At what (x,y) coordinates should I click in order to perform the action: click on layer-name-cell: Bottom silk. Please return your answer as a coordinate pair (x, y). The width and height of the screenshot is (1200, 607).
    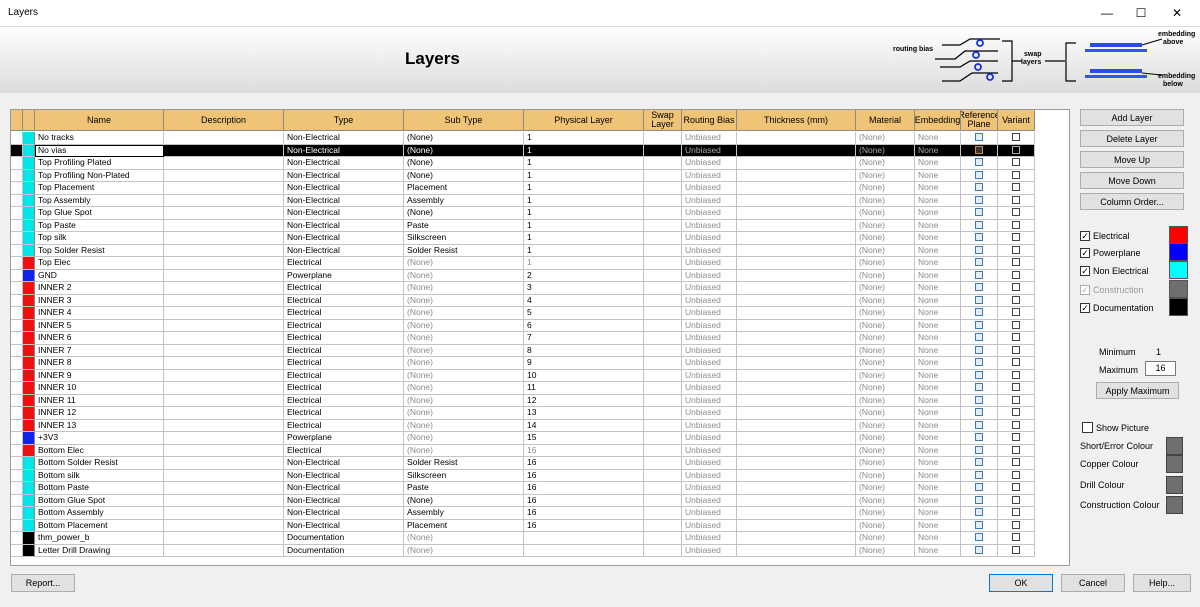
    Looking at the image, I should click on (99, 475).